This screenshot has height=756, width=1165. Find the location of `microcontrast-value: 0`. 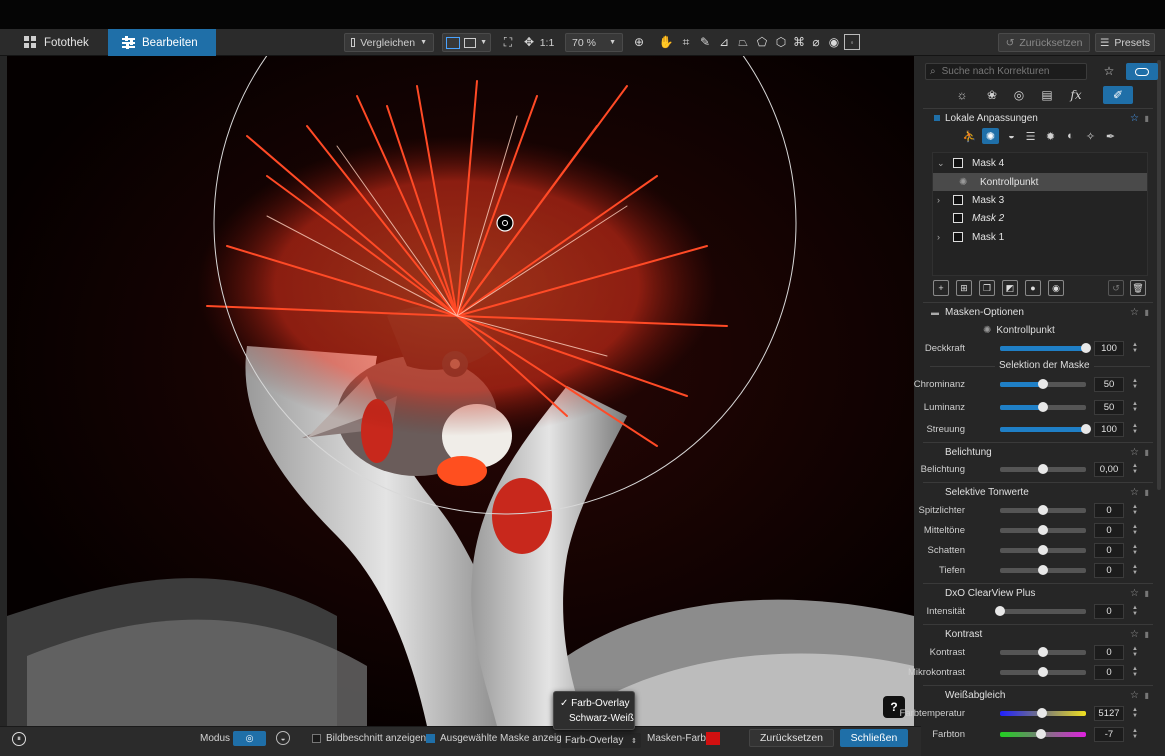

microcontrast-value: 0 is located at coordinates (1109, 672).